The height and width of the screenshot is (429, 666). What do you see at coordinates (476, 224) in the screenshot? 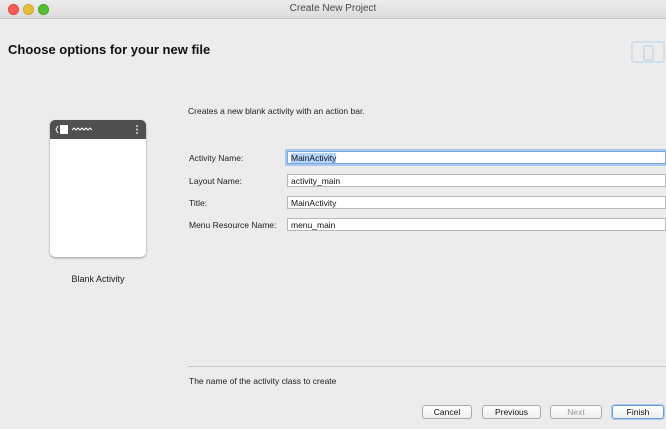
I see `menu-resource-name-field: menu_main` at bounding box center [476, 224].